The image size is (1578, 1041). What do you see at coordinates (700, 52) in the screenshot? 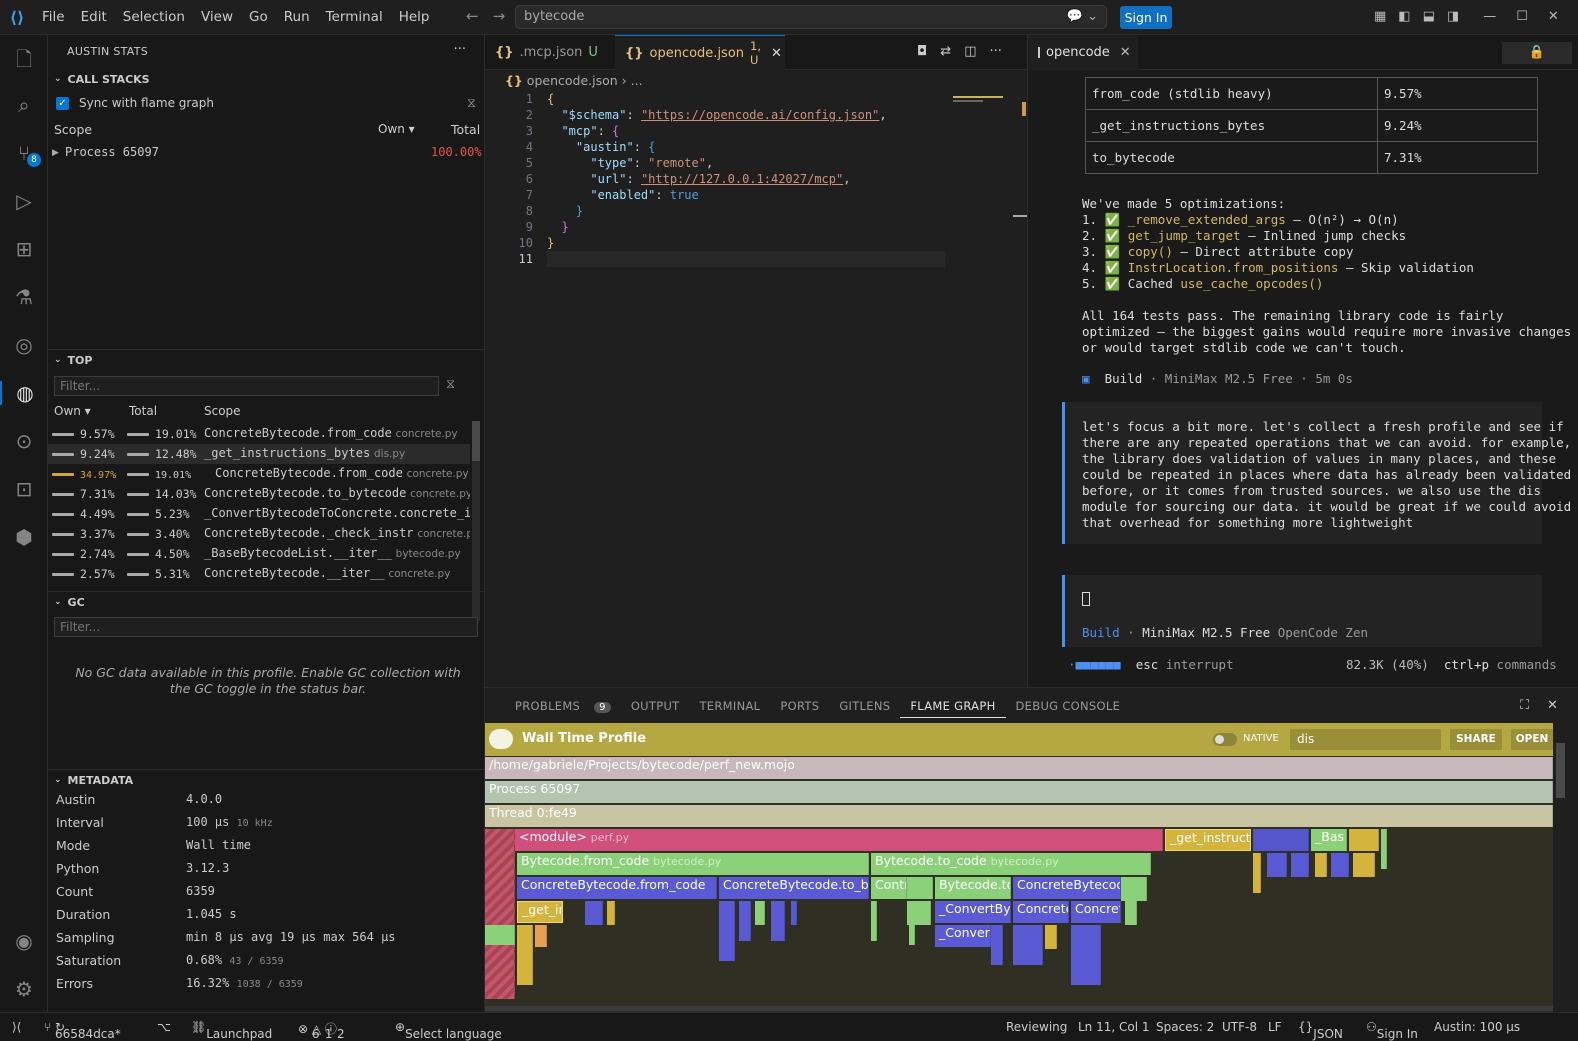
I see `tab-opencode-json: {} opencode.json 1, U ✕` at bounding box center [700, 52].